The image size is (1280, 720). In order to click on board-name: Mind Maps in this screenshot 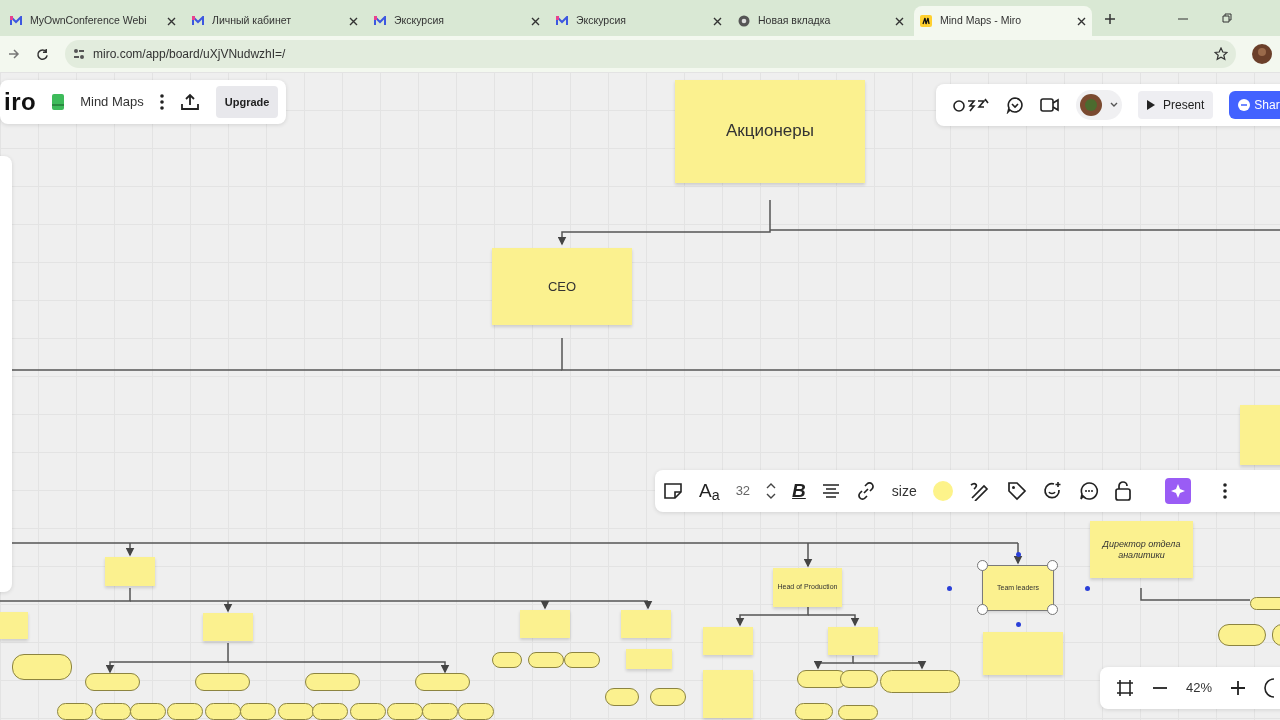, I will do `click(112, 102)`.